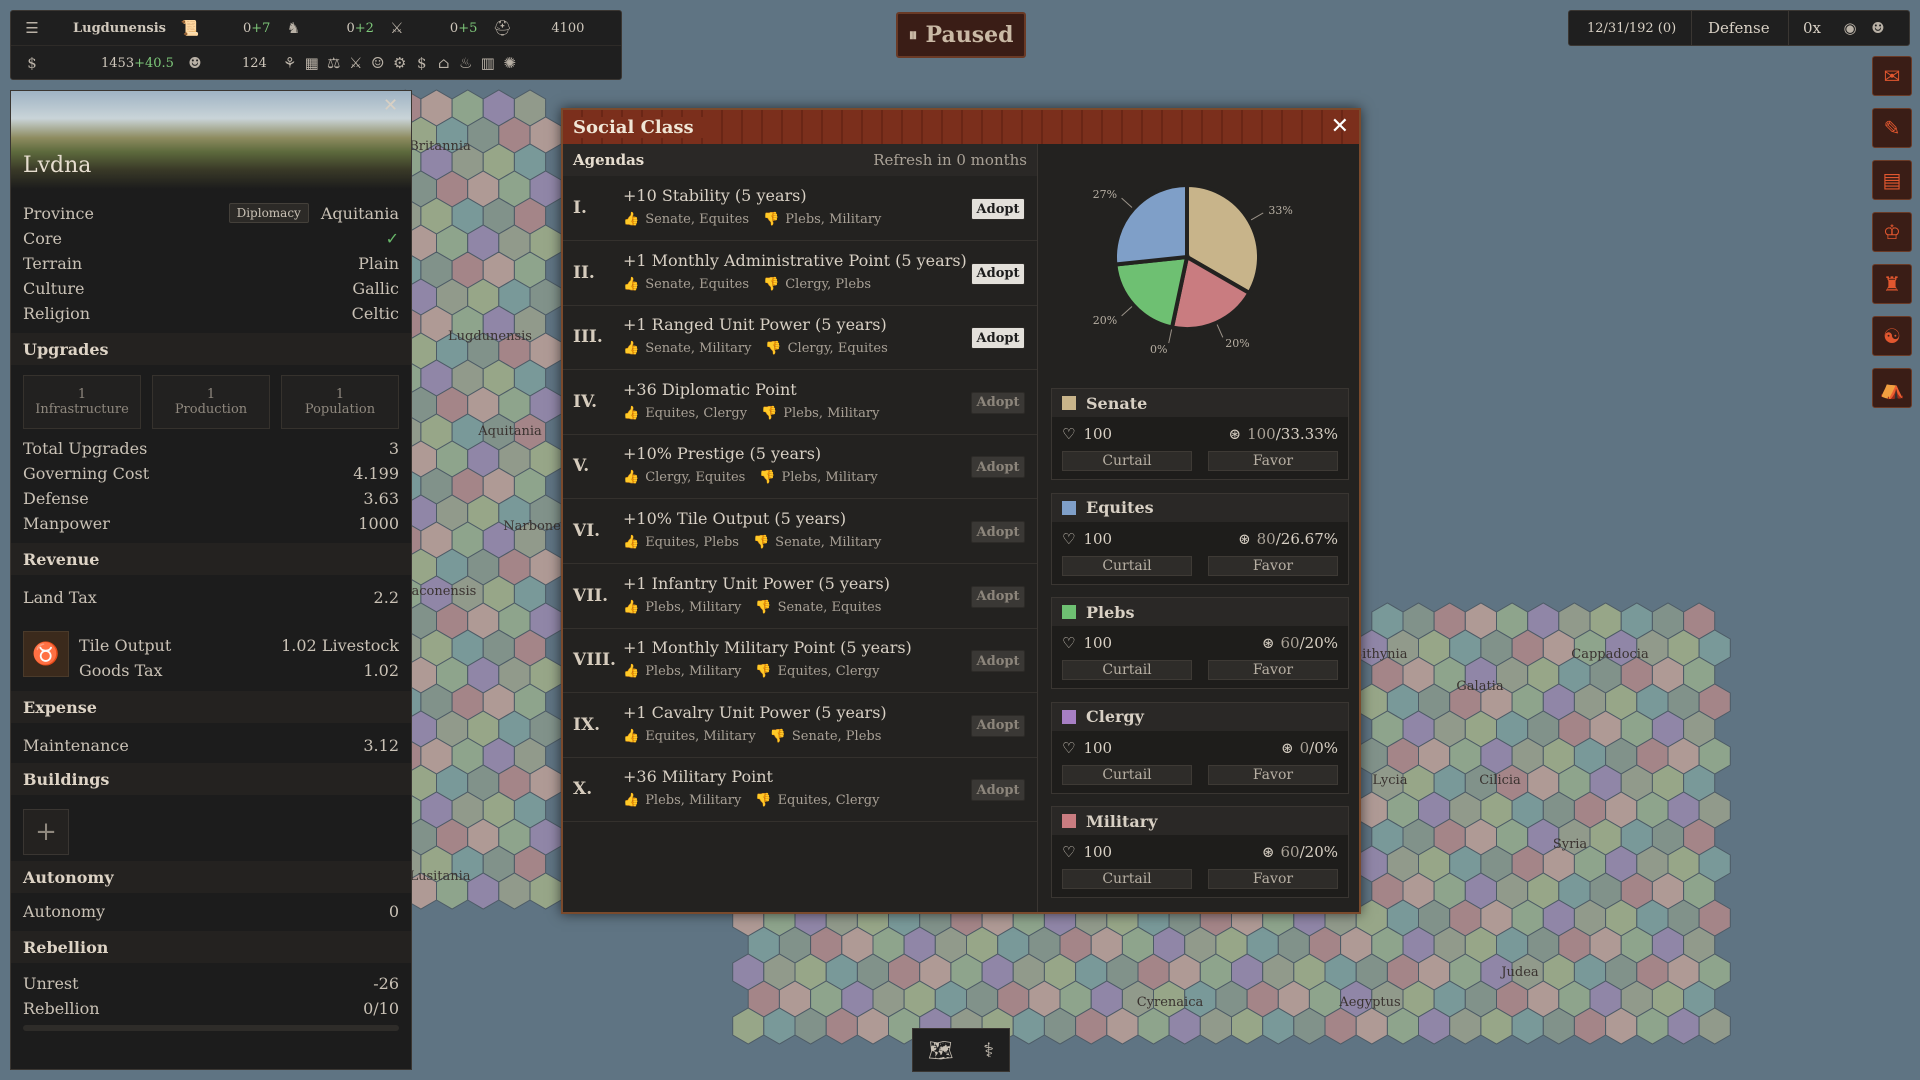 Image resolution: width=1920 pixels, height=1080 pixels. What do you see at coordinates (422, 63) in the screenshot?
I see `coin-icon: $` at bounding box center [422, 63].